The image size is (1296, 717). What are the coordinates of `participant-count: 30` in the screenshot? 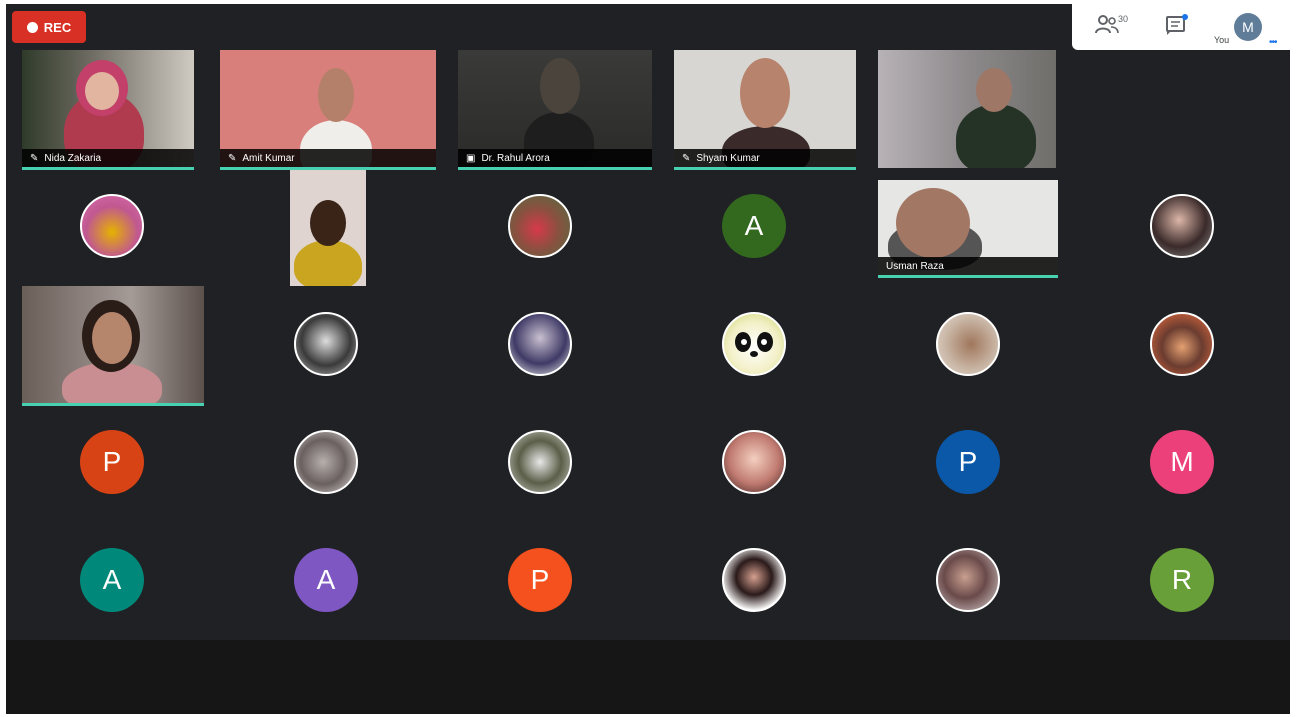 It's located at (1123, 19).